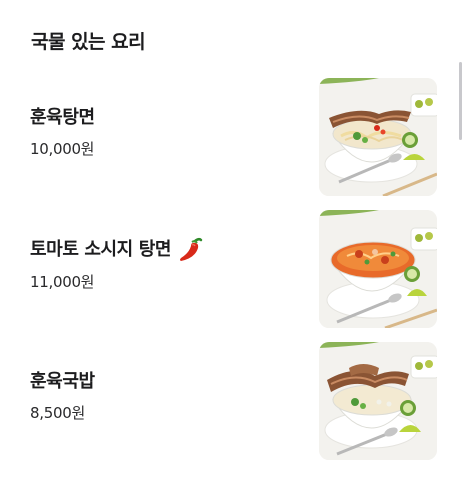 The image size is (466, 478). What do you see at coordinates (88, 42) in the screenshot?
I see `section-title: 국물 있는 요리` at bounding box center [88, 42].